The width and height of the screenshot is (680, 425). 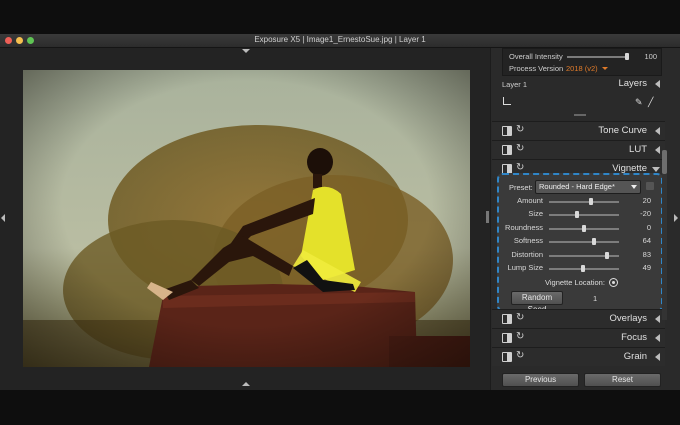 What do you see at coordinates (507, 101) in the screenshot?
I see `crop-icon` at bounding box center [507, 101].